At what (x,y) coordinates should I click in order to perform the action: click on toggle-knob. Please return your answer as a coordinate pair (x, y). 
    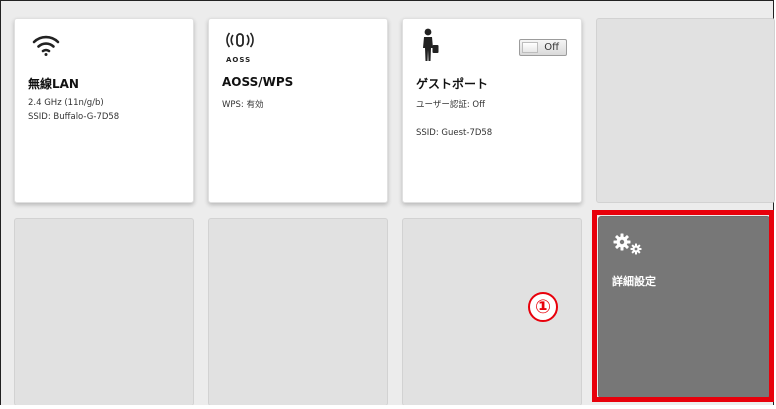
    Looking at the image, I should click on (530, 47).